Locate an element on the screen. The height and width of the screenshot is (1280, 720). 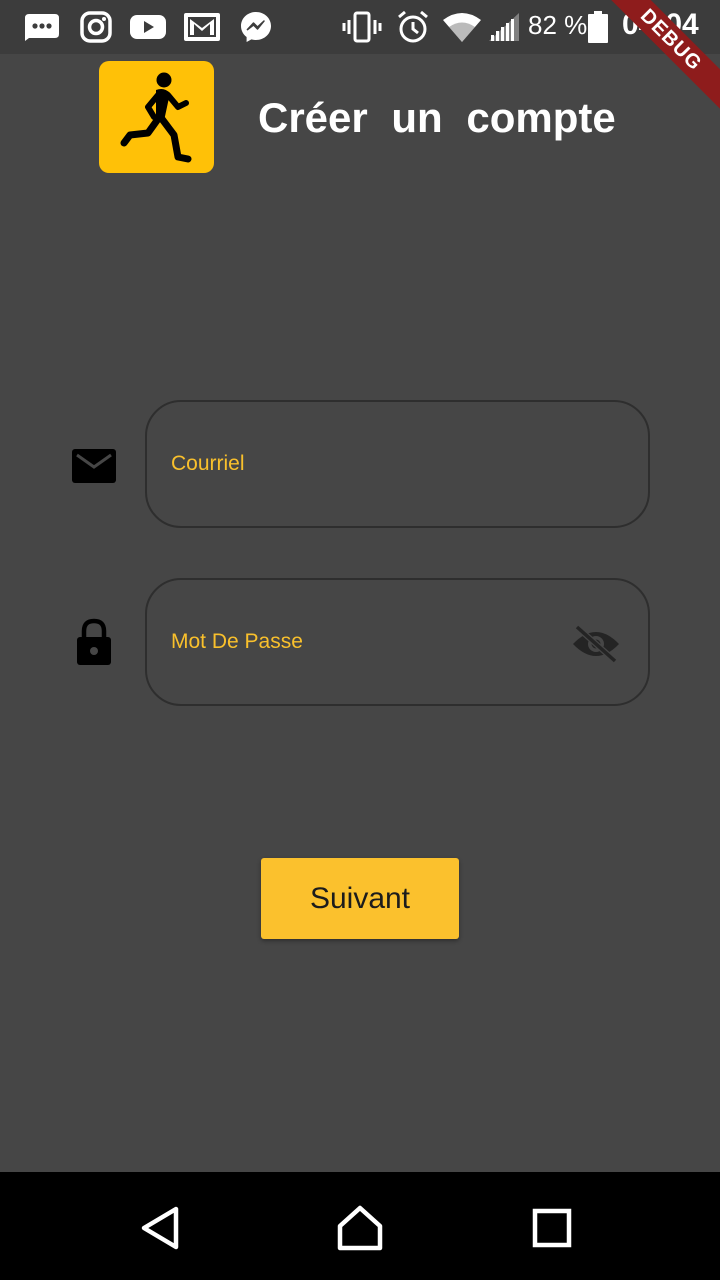
instagram-icon is located at coordinates (96, 27).